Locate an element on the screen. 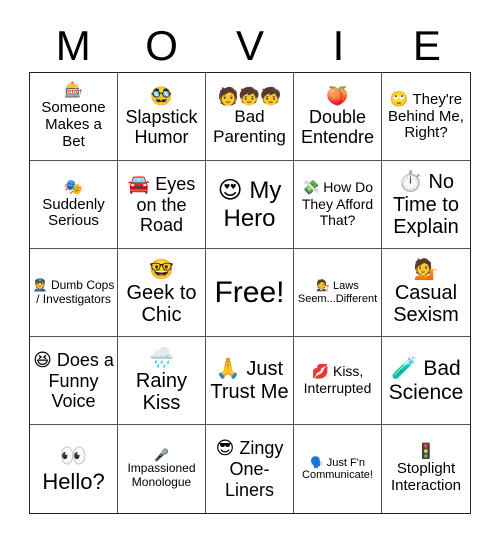 This screenshot has width=500, height=544. cell-content: 🧑‍⚖️ Laws Seem...Different is located at coordinates (337, 292).